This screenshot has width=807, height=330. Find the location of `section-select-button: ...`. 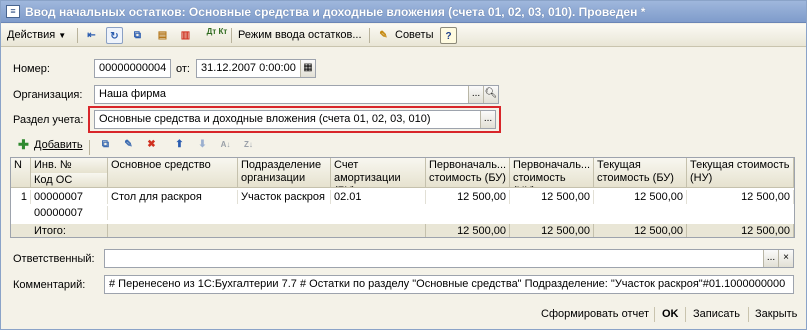

section-select-button: ... is located at coordinates (487, 119).